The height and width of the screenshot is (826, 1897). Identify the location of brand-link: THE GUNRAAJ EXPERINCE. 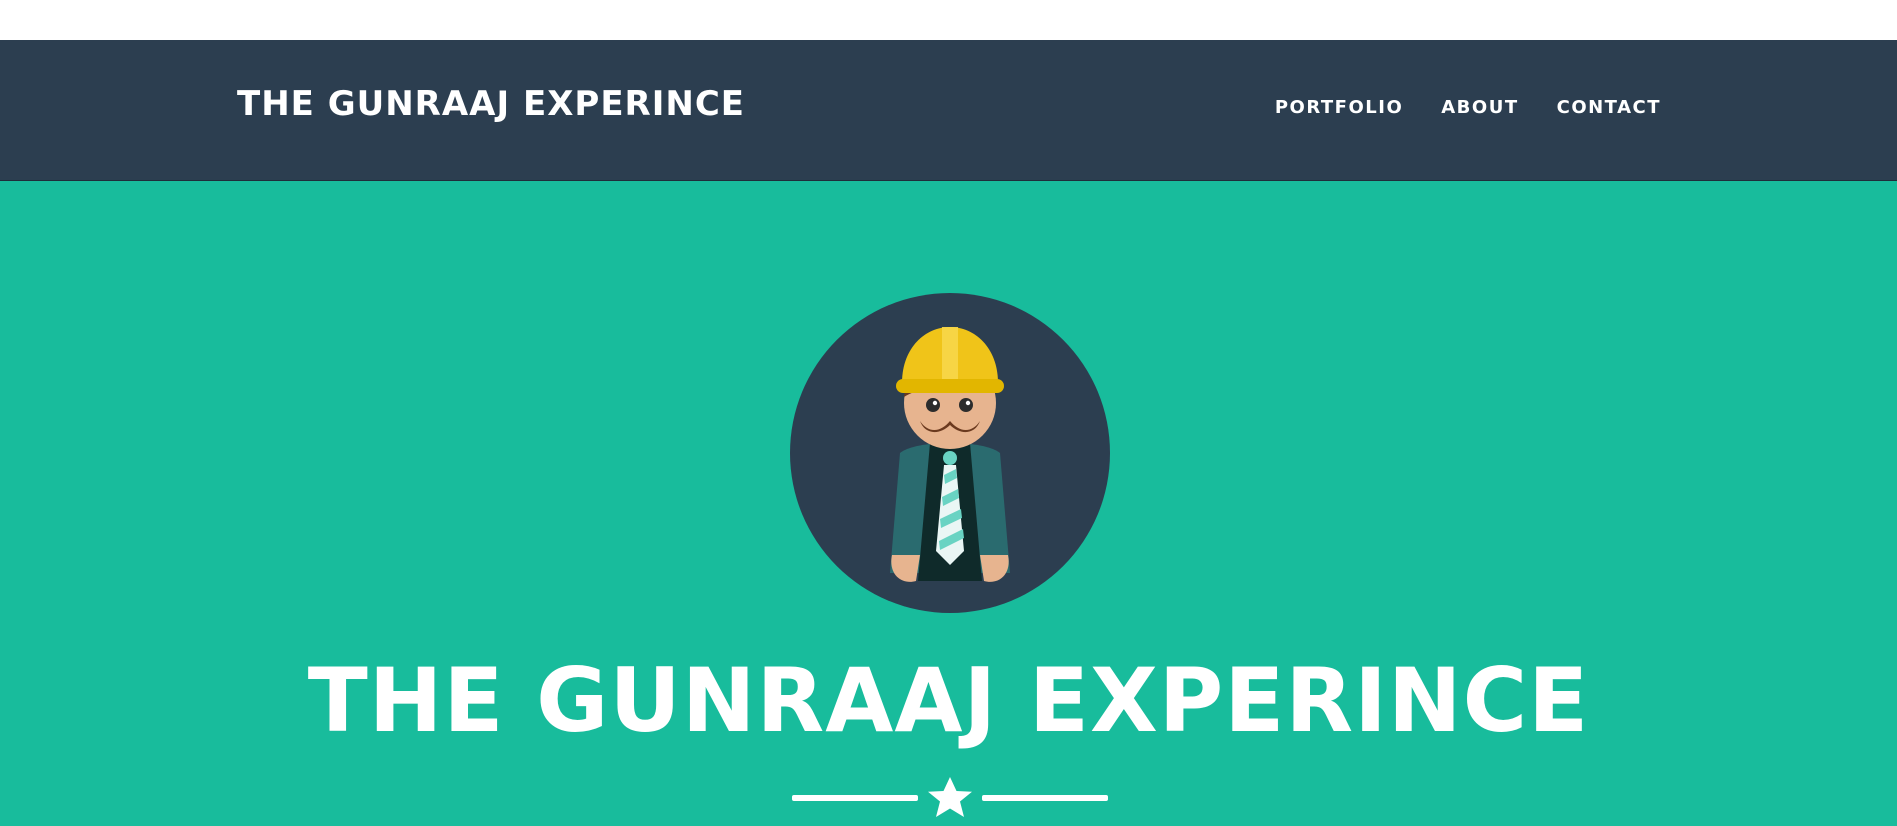
(491, 104).